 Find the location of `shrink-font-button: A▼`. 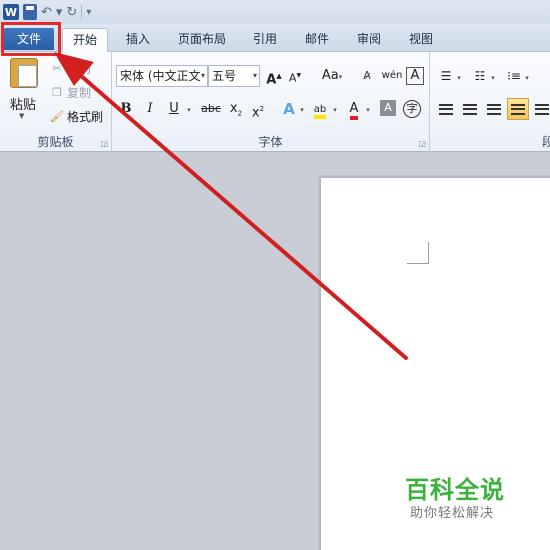

shrink-font-button: A▼ is located at coordinates (295, 76).